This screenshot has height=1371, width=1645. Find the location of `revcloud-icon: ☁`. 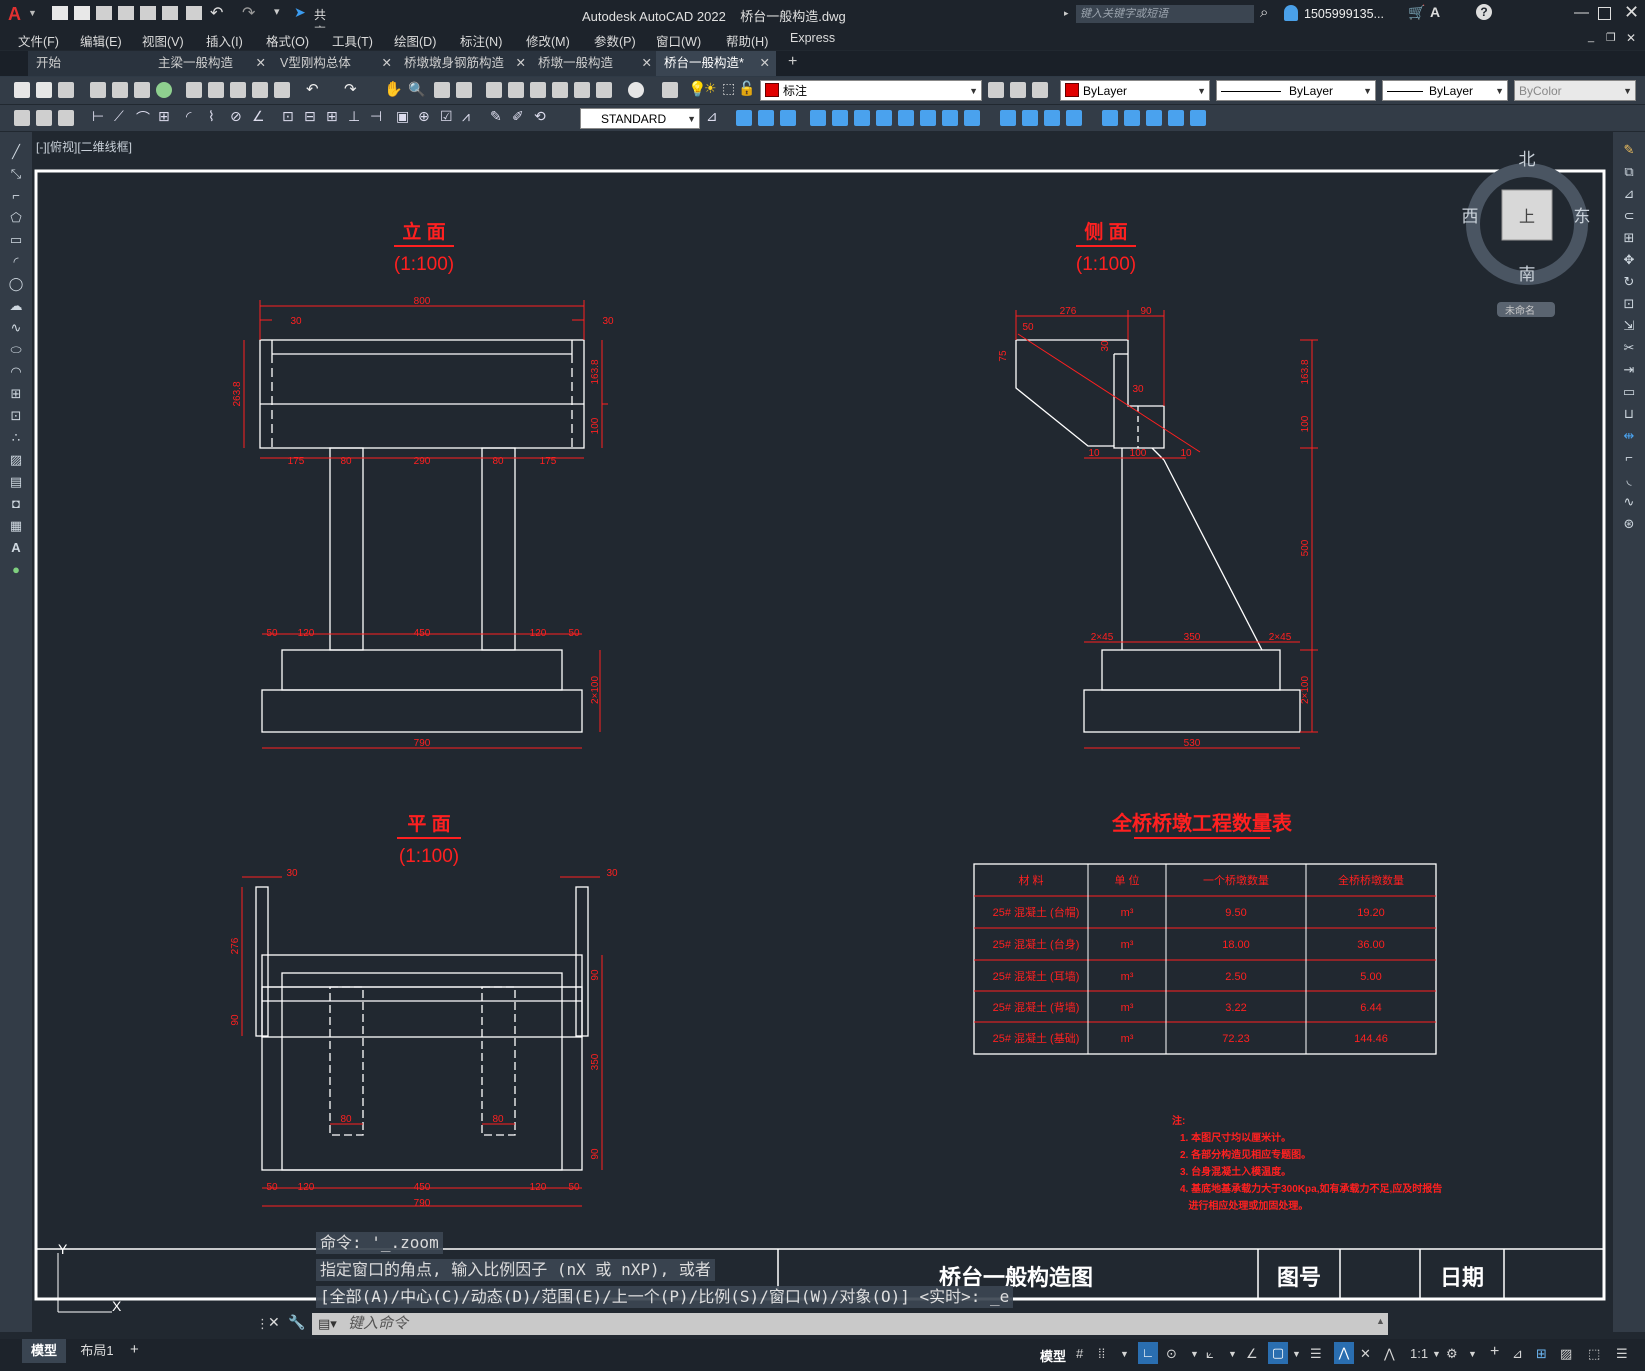

revcloud-icon: ☁ is located at coordinates (16, 306).